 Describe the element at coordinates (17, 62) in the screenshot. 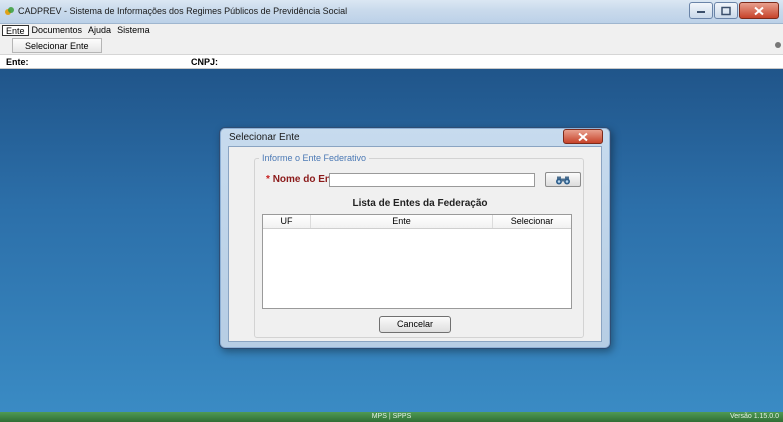

I see `ente-label: Ente:` at that location.